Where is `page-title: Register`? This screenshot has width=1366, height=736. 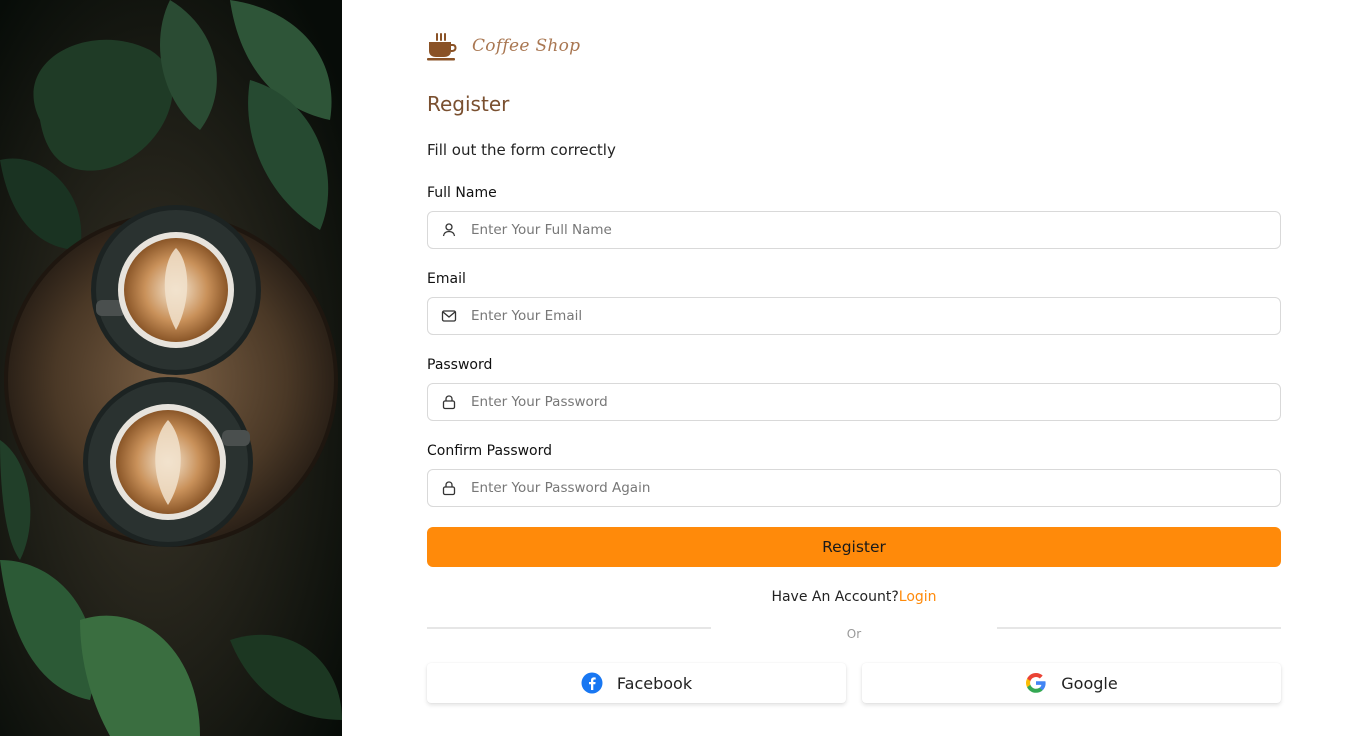 page-title: Register is located at coordinates (468, 104).